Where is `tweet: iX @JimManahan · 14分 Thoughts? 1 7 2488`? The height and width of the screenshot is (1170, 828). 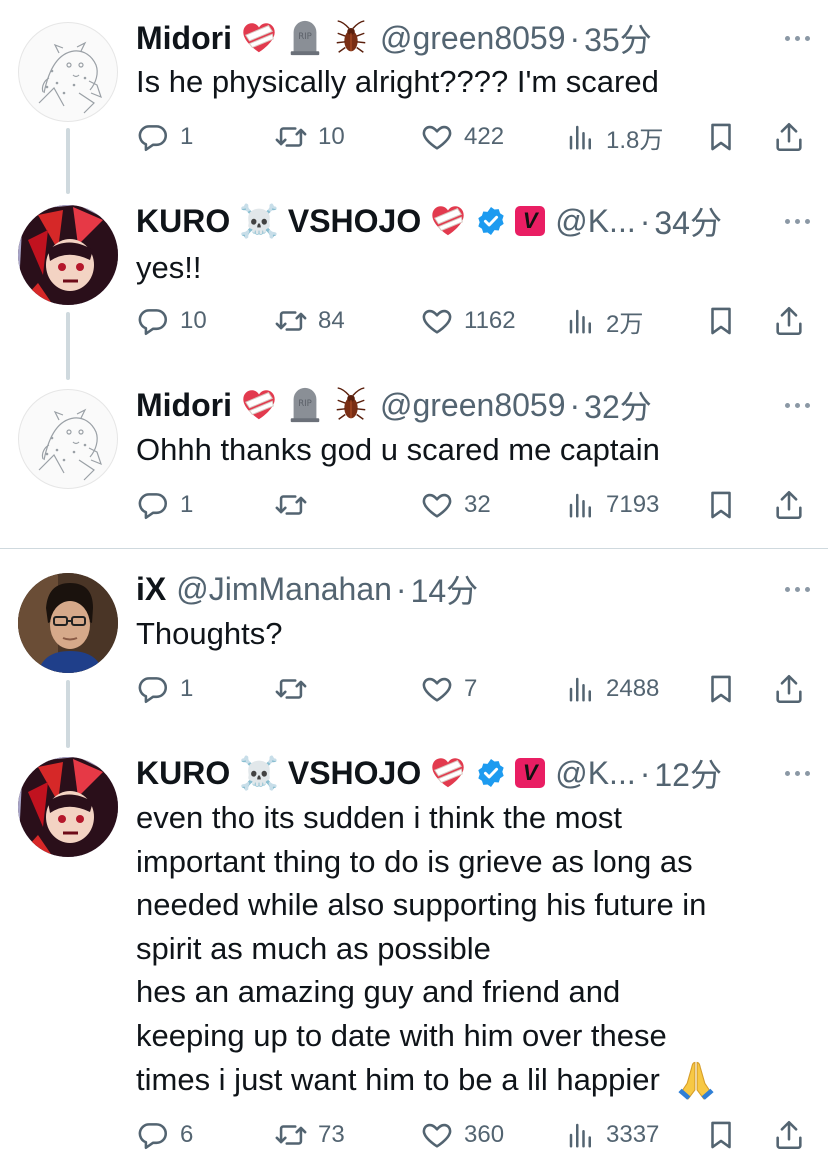
tweet: iX @JimManahan · 14分 Thoughts? 1 7 2488 is located at coordinates (414, 644).